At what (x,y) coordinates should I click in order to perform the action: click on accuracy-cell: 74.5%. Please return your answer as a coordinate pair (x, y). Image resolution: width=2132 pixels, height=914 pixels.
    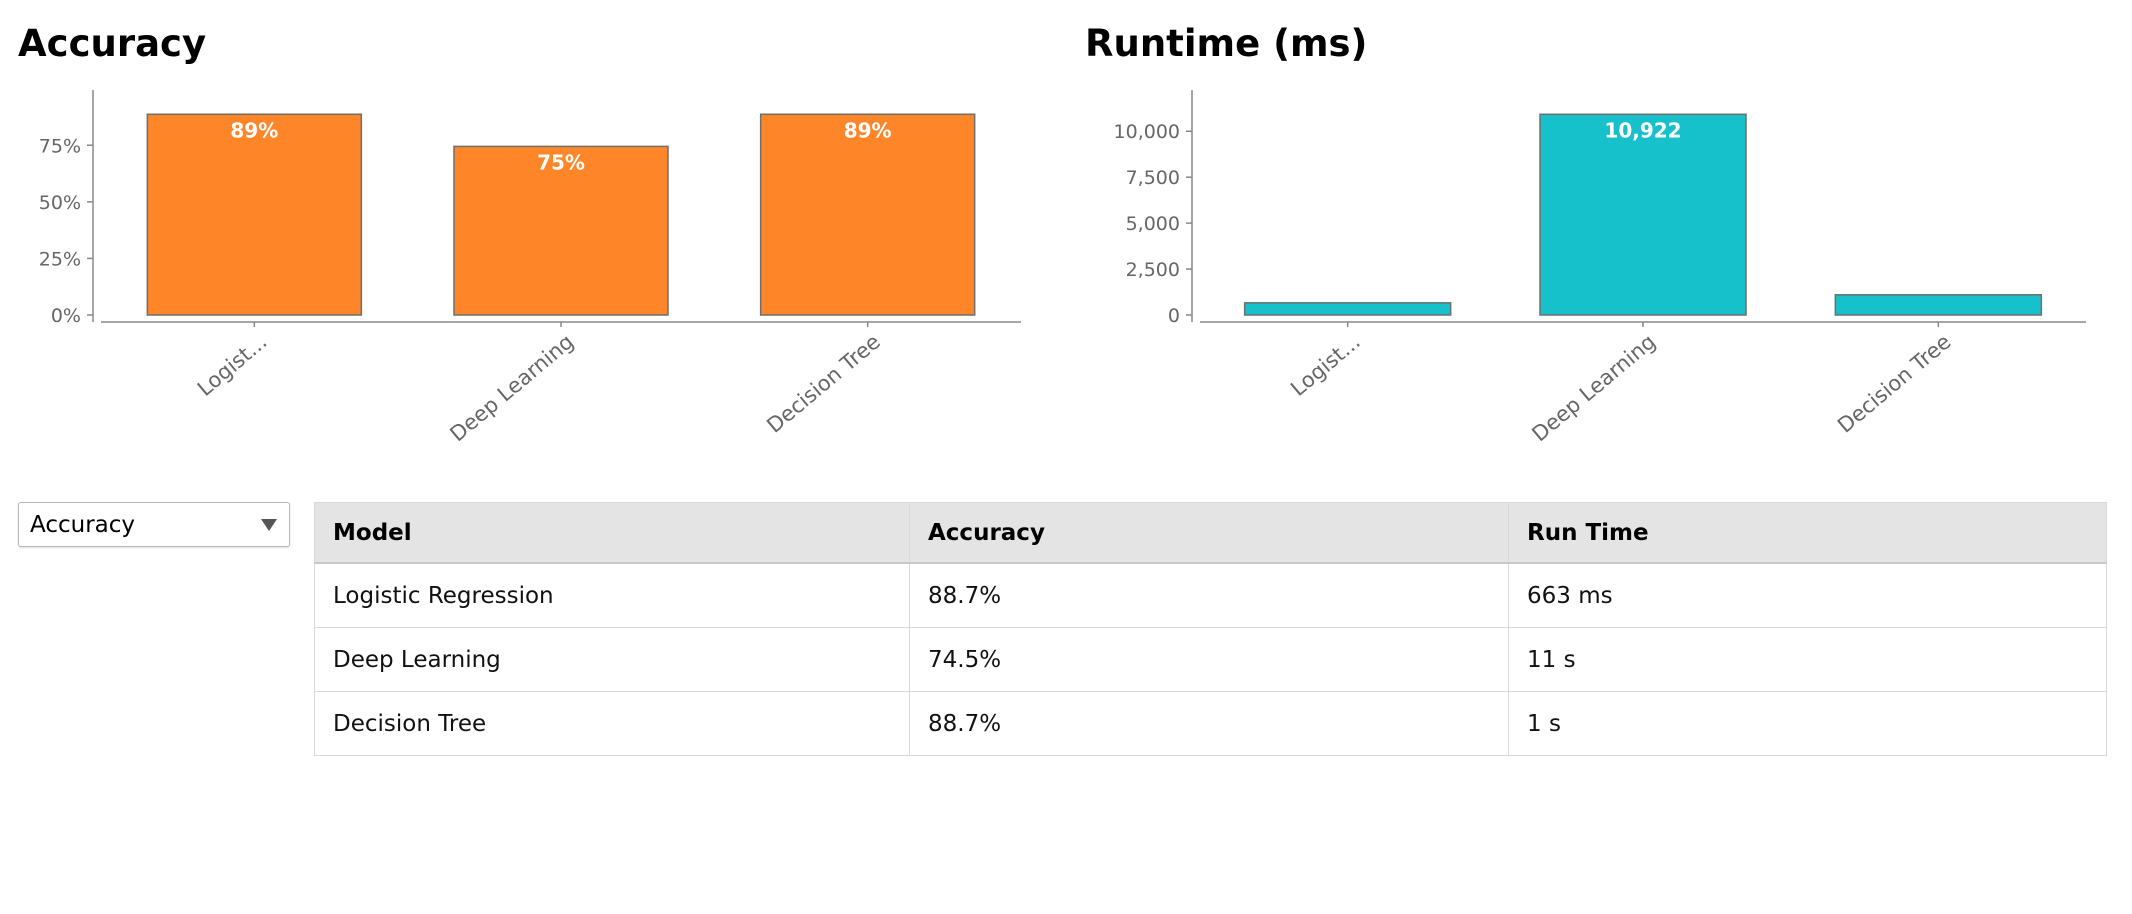
    Looking at the image, I should click on (1209, 659).